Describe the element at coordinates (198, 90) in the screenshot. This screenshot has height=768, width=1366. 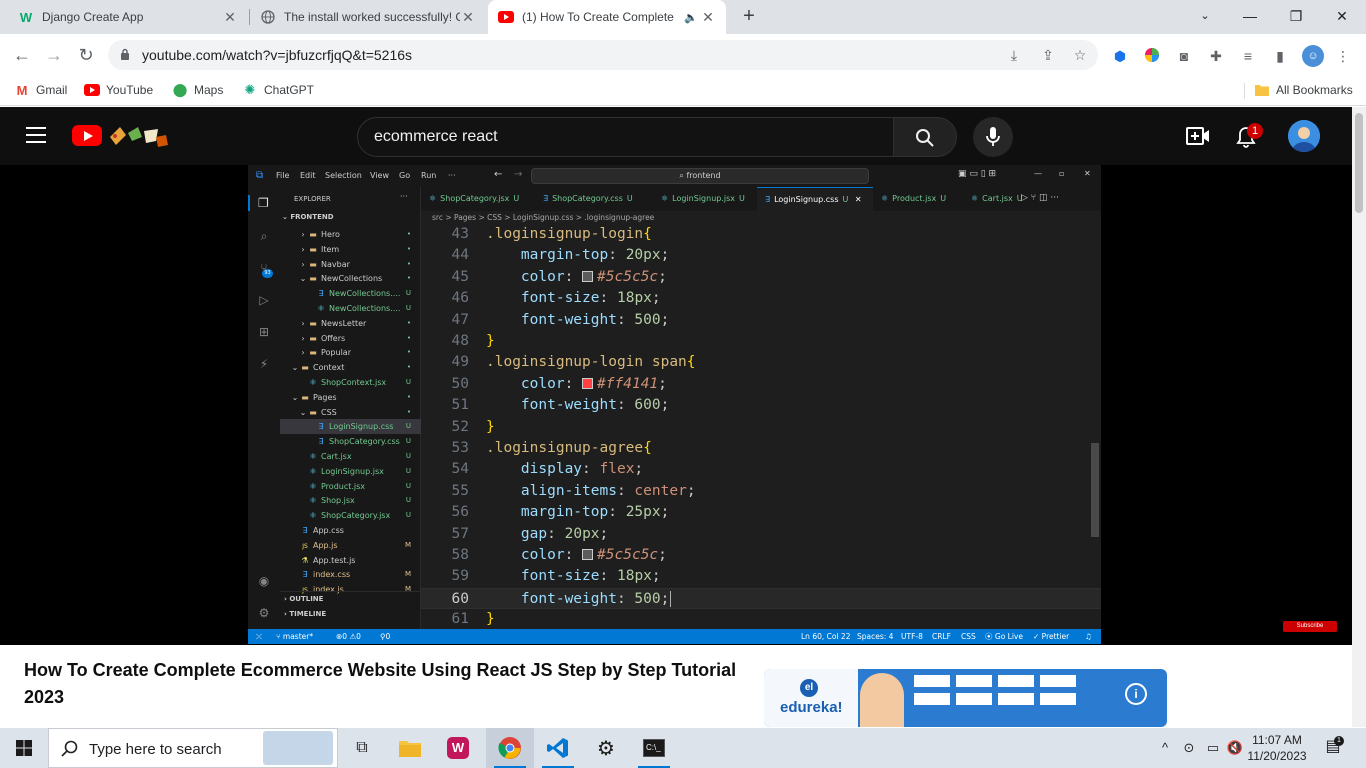
I see `bookmark-maps: ⬤ Maps` at that location.